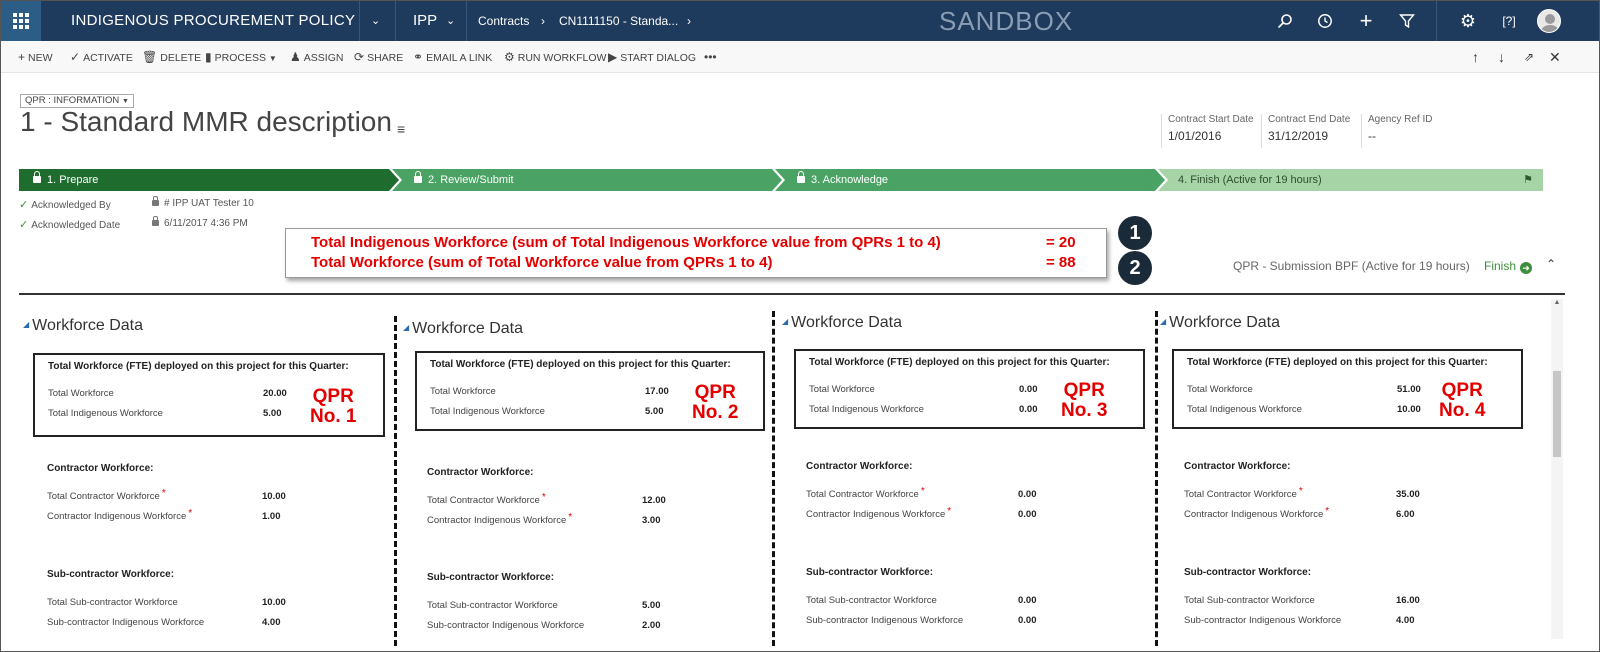 This screenshot has height=652, width=1600. I want to click on qpr-number-tag: QPR No. 1, so click(333, 407).